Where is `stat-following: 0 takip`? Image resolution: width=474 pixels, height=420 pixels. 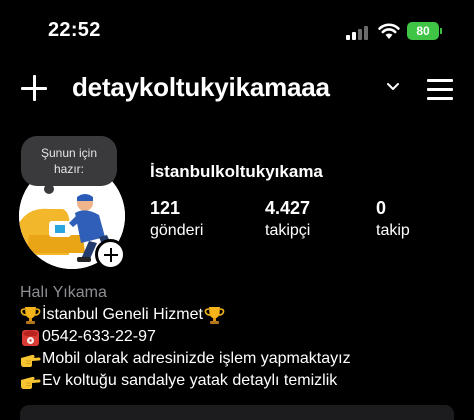 stat-following: 0 takip is located at coordinates (393, 219).